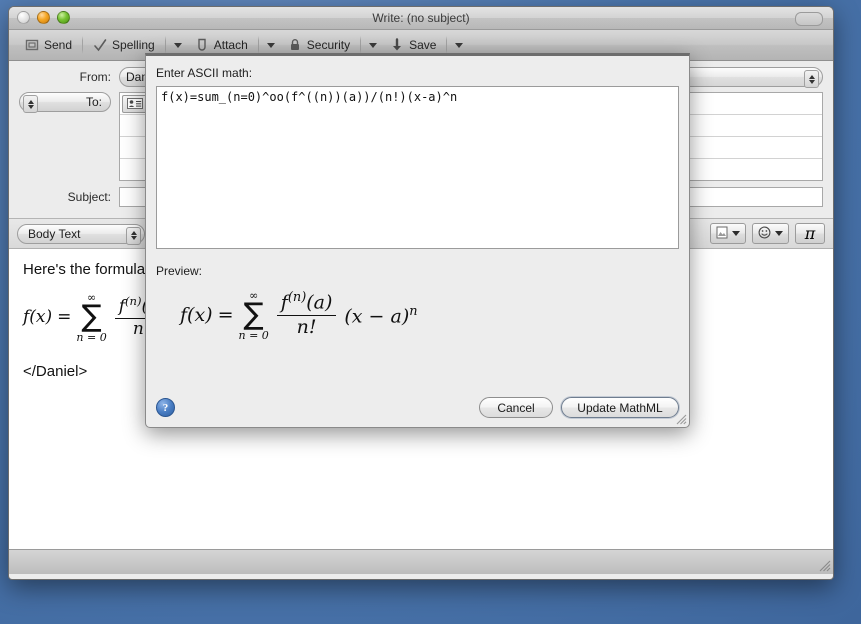  I want to click on formula-summation: ∞ ∑ n = 0, so click(91, 317).